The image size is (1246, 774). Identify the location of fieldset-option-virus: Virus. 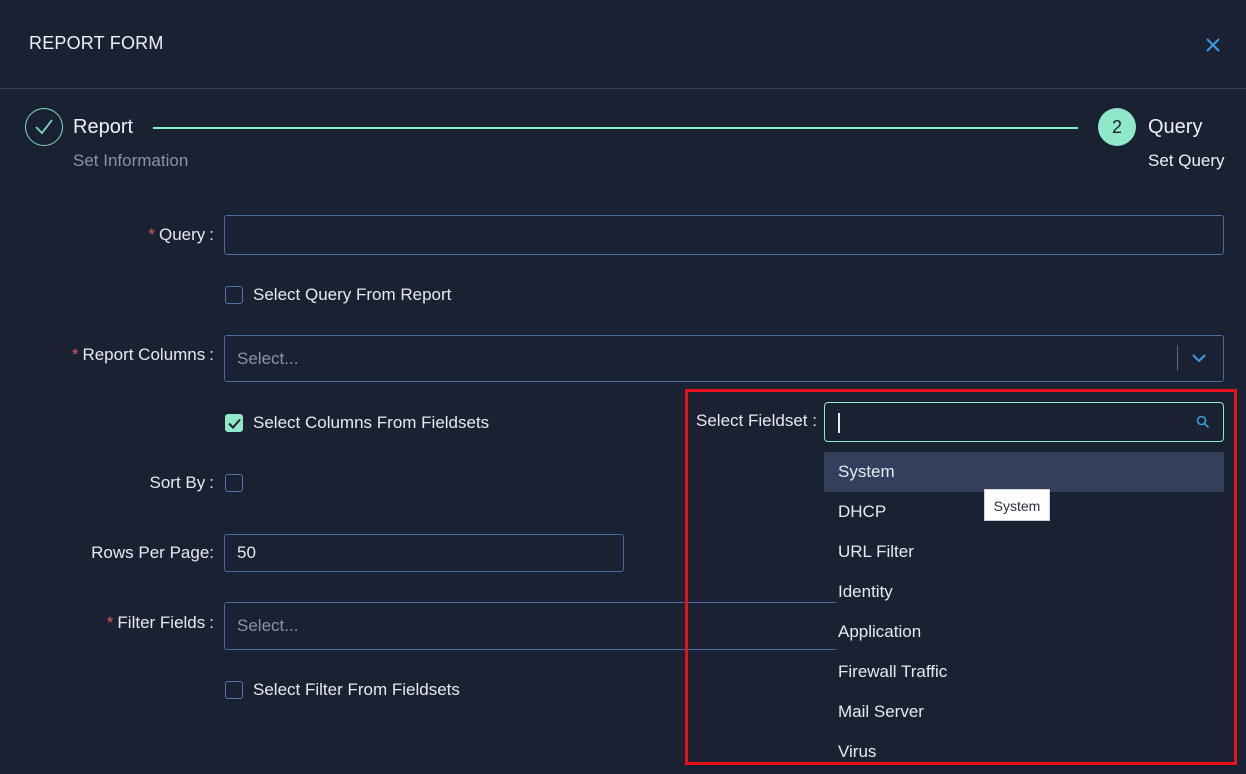
(1024, 752).